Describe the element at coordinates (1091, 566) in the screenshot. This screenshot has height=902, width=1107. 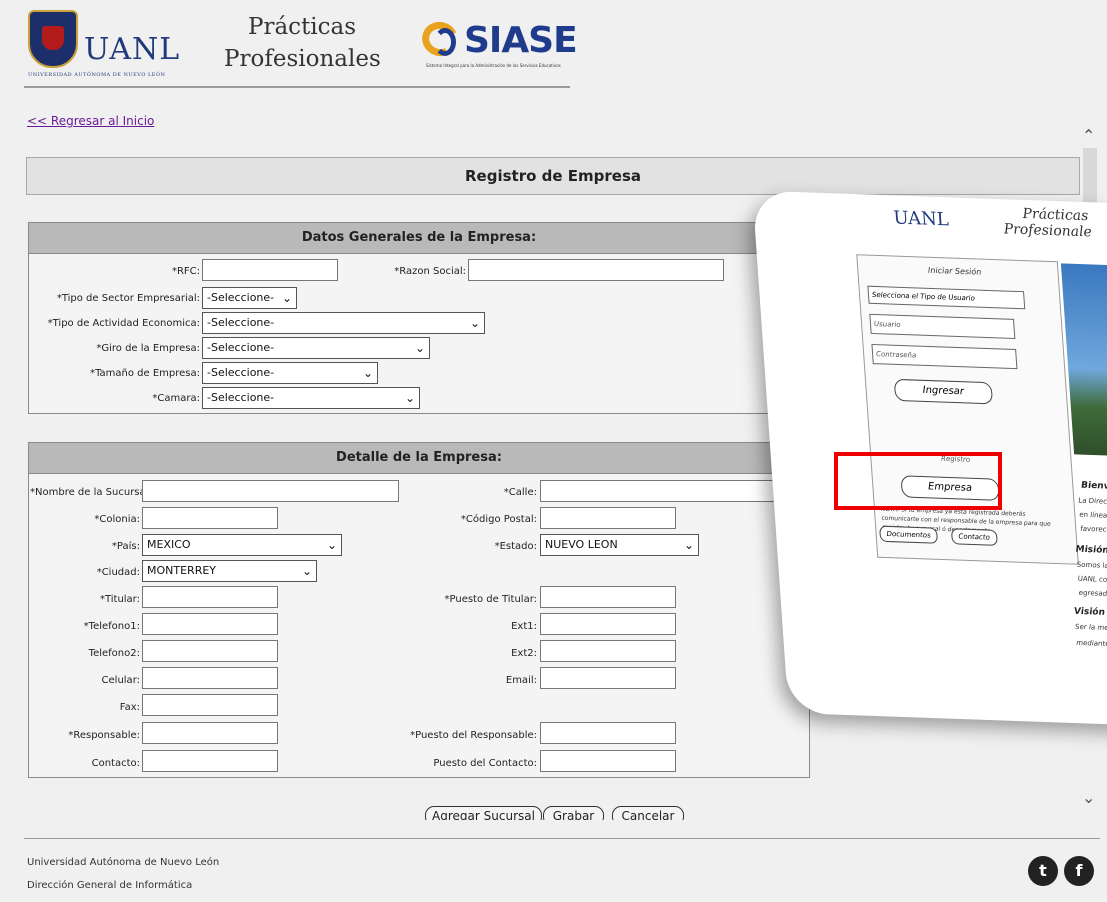
I see `inset-text-4: Somos la instancia u` at that location.